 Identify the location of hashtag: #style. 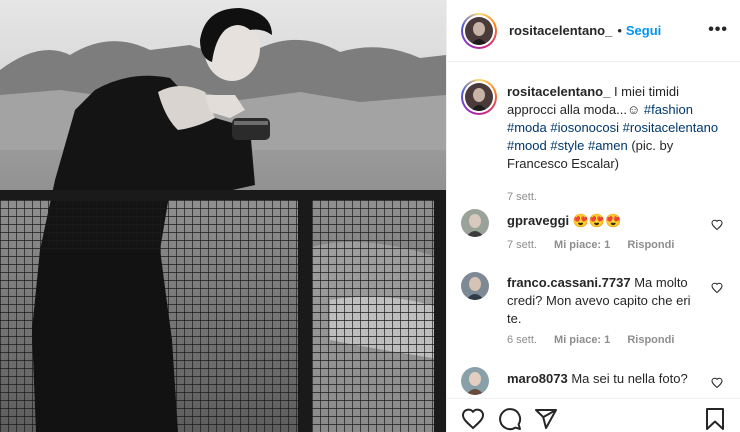
(567, 145).